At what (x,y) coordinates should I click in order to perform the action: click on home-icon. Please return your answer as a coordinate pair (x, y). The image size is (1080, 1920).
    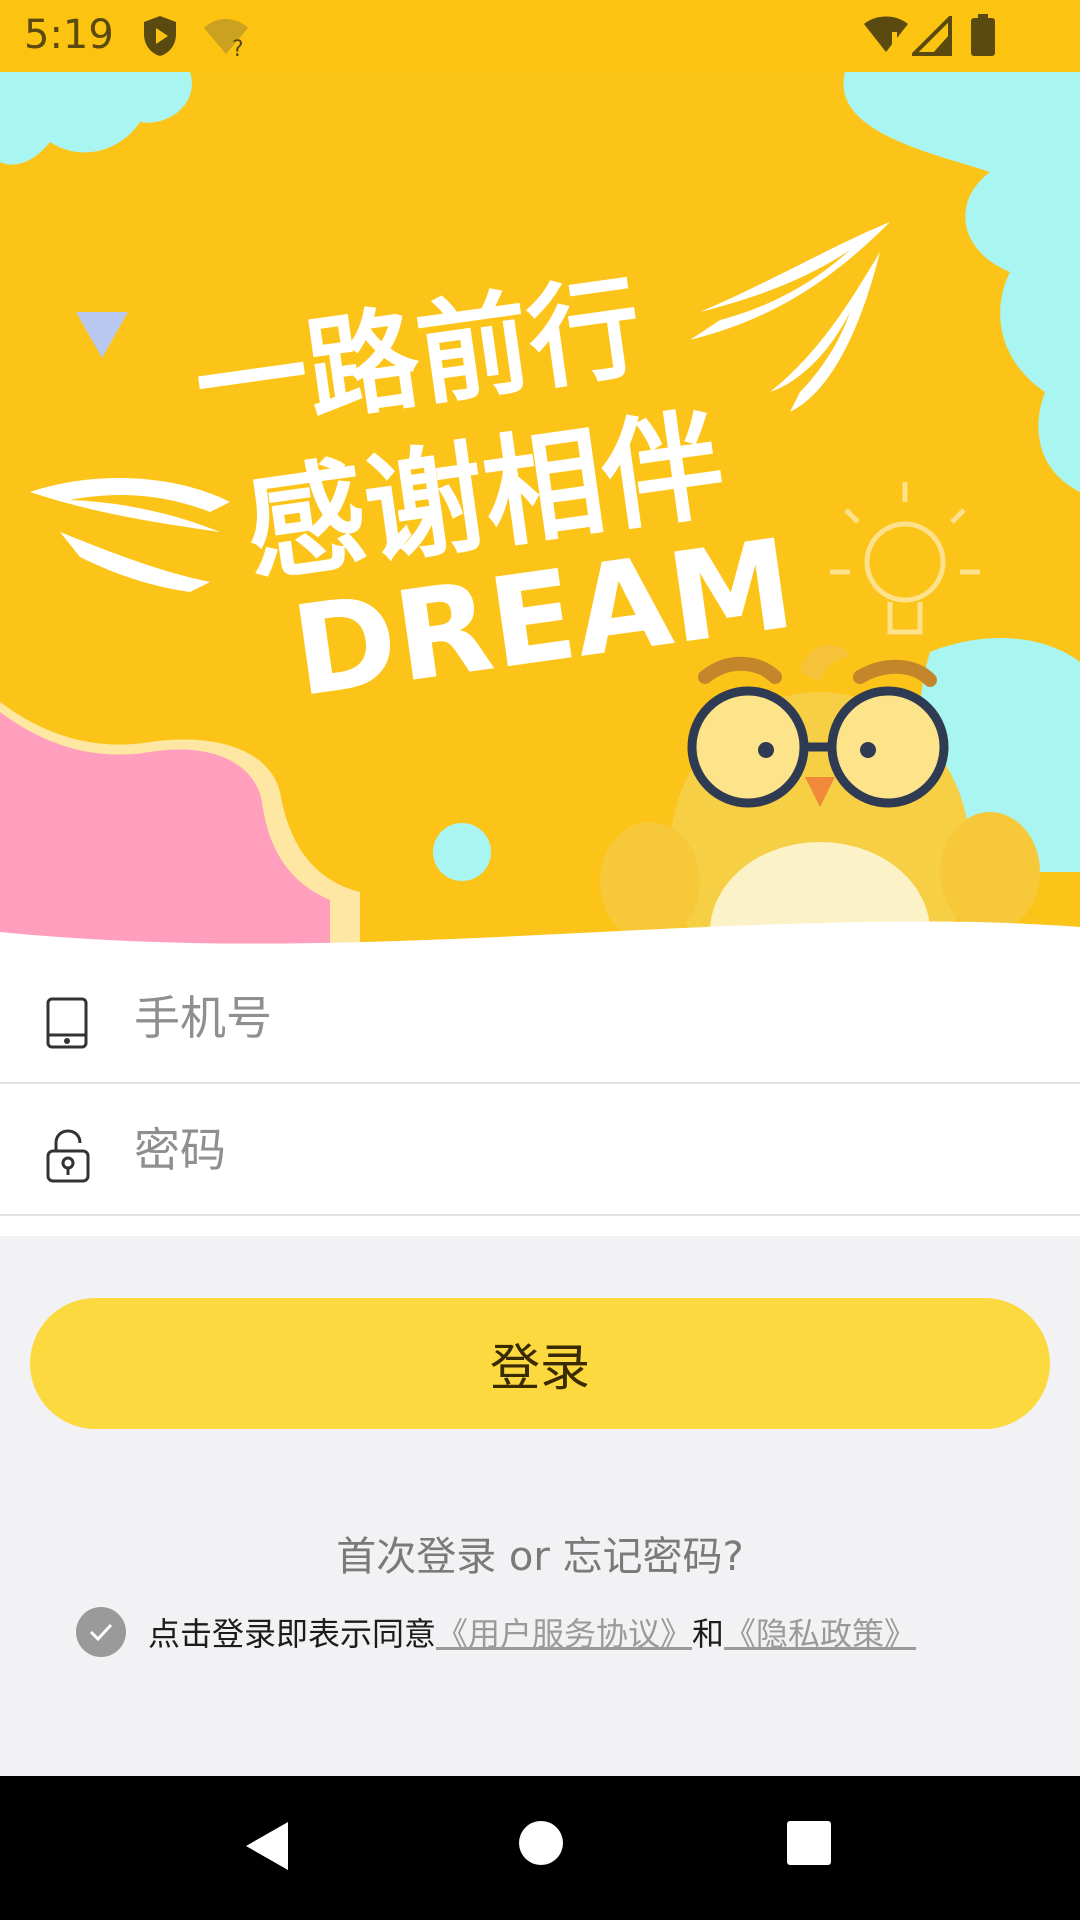
    Looking at the image, I should click on (541, 1845).